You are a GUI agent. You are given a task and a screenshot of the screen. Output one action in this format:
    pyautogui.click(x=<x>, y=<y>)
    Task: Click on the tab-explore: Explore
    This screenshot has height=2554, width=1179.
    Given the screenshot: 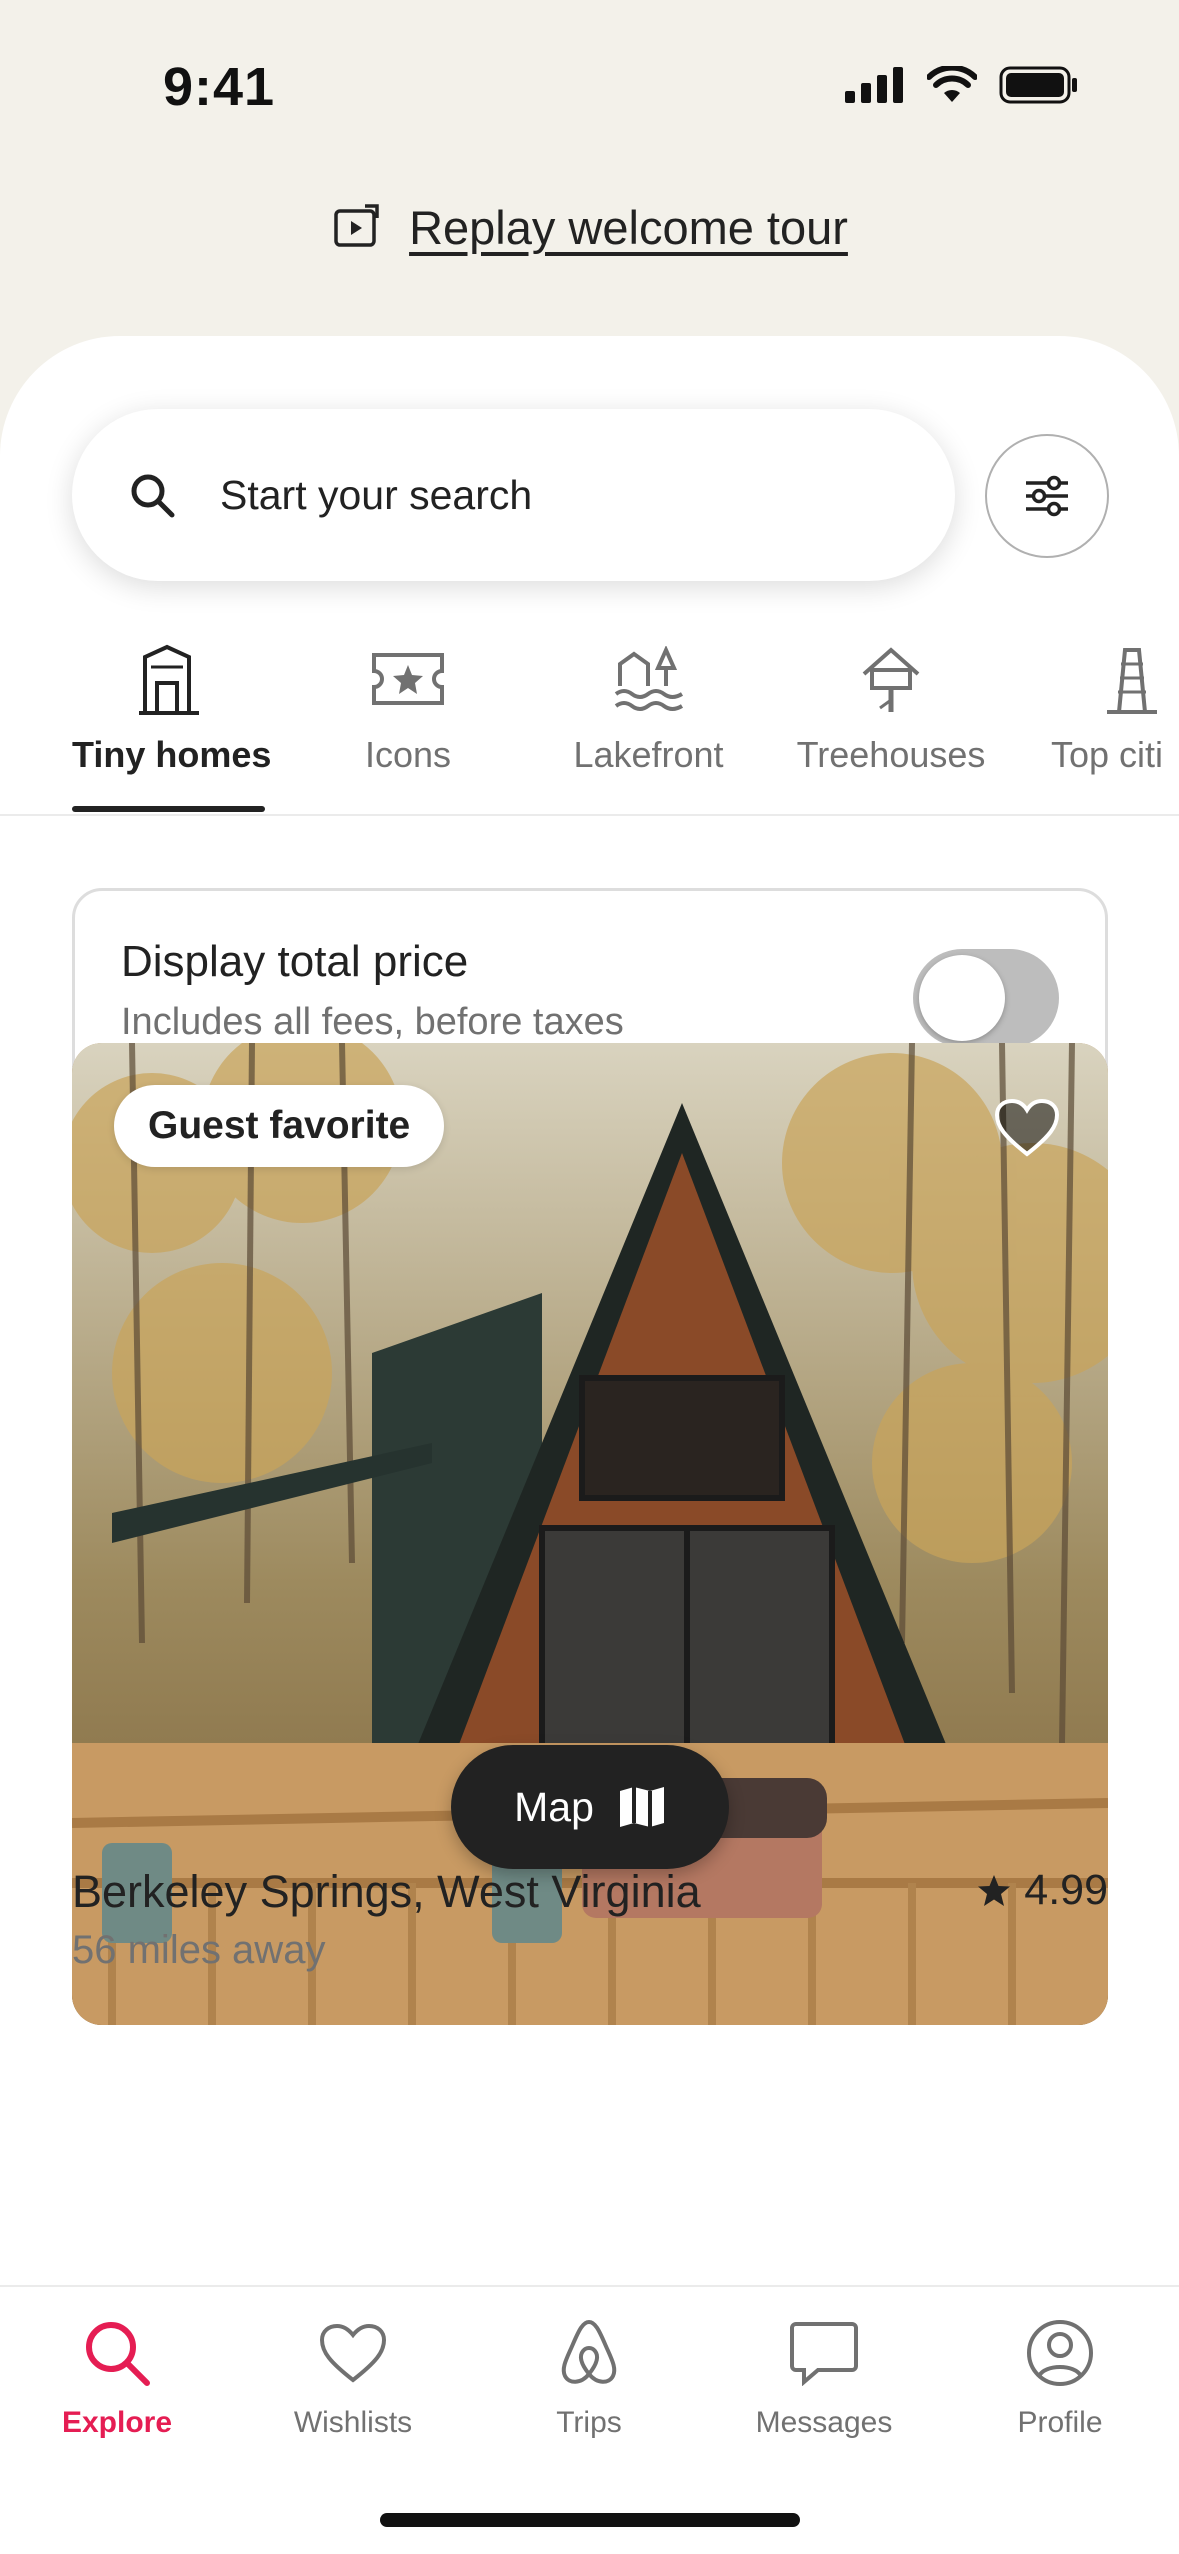 What is the action you would take?
    pyautogui.click(x=117, y=2376)
    